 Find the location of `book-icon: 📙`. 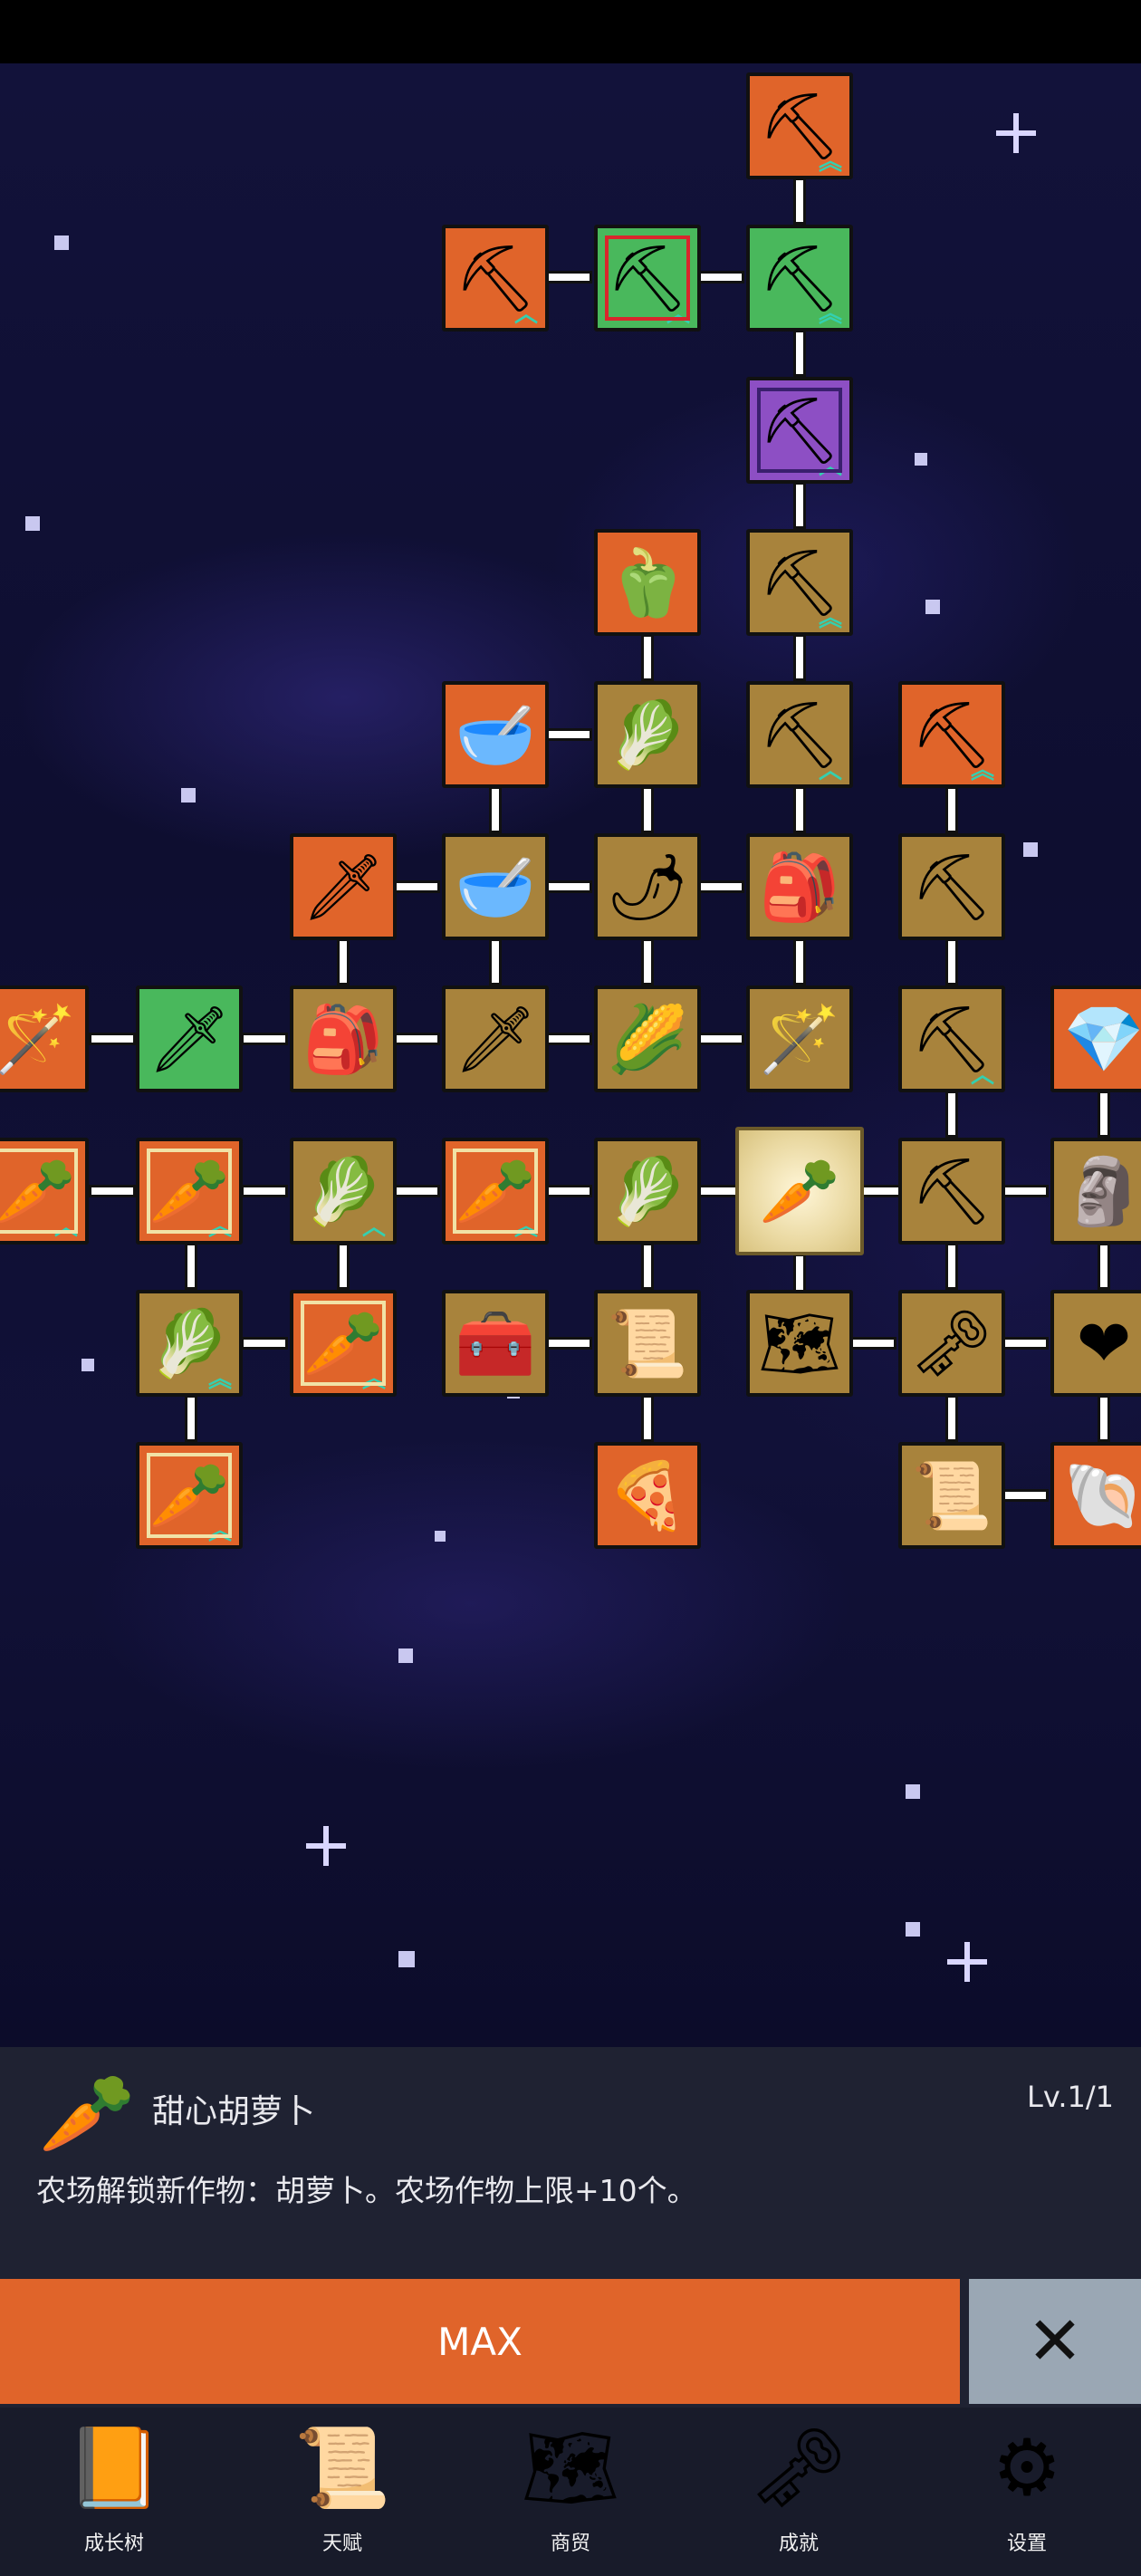

book-icon: 📙 is located at coordinates (114, 2468).